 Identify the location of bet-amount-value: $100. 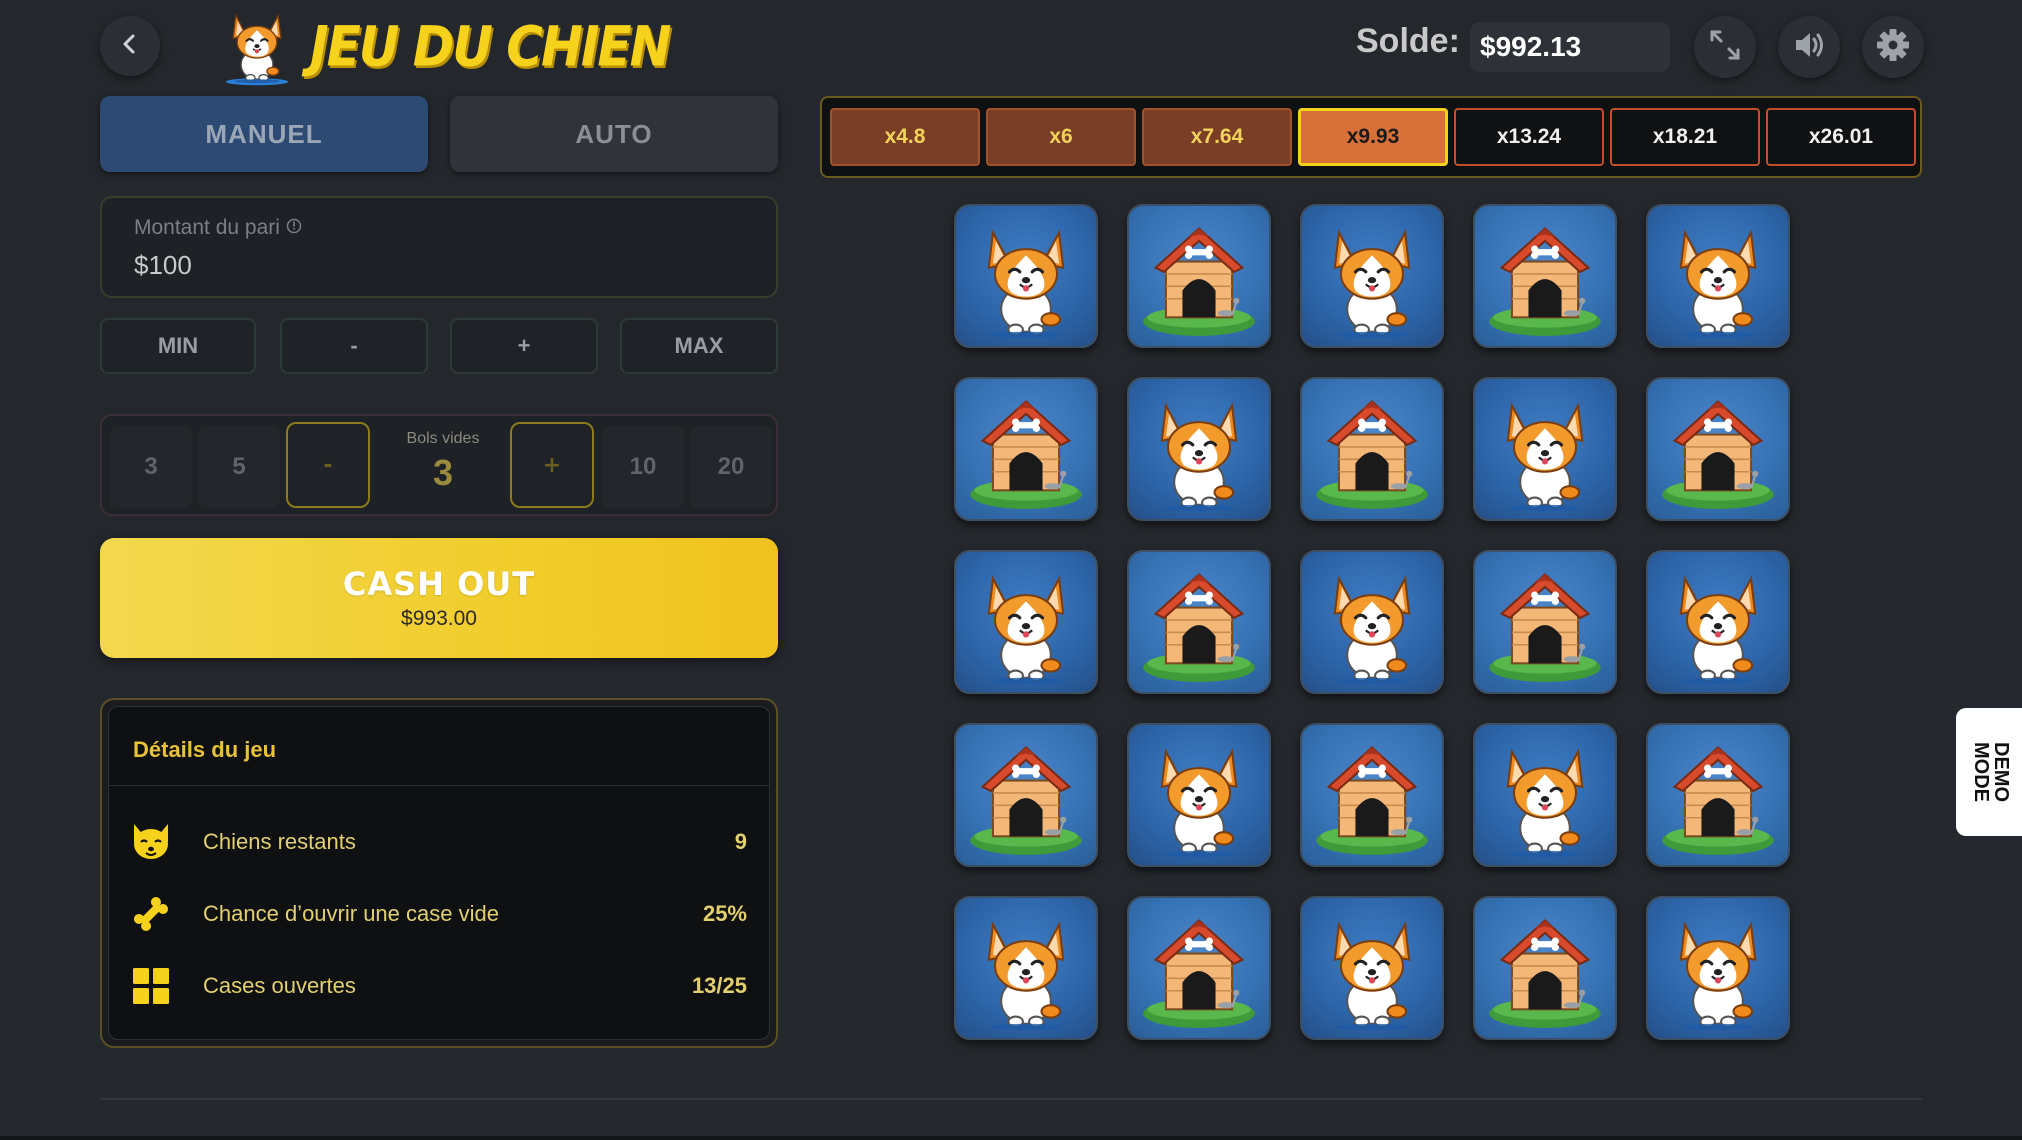
(163, 265).